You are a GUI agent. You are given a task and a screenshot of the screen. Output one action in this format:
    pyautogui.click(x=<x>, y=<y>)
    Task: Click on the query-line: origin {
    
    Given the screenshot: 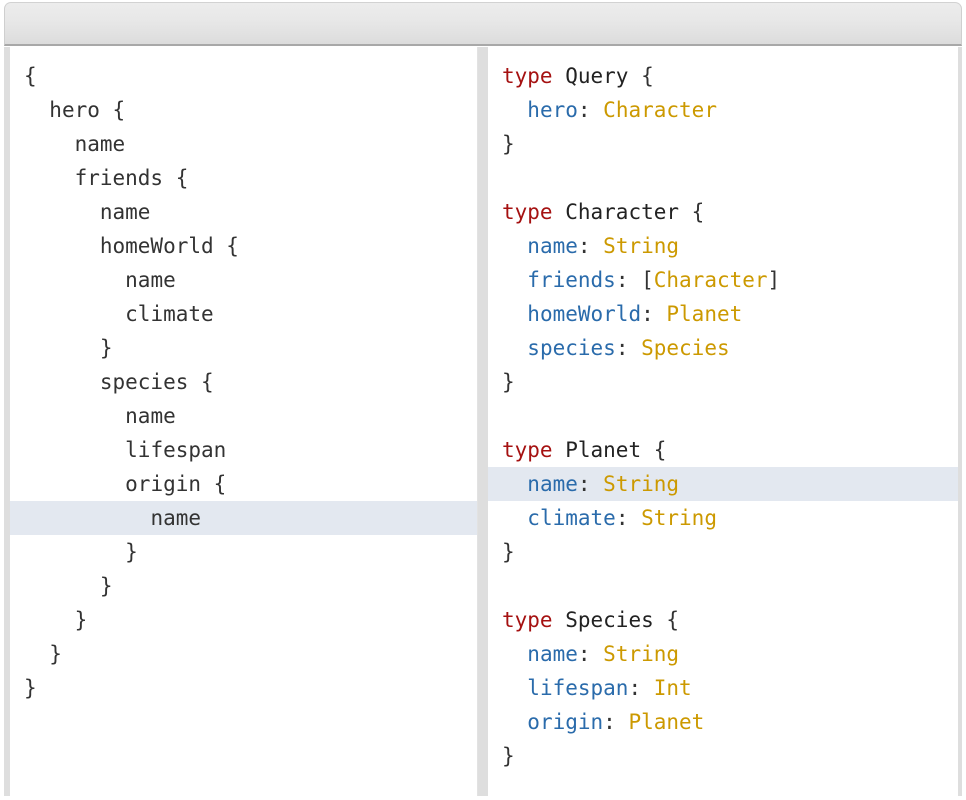 What is the action you would take?
    pyautogui.click(x=243, y=484)
    